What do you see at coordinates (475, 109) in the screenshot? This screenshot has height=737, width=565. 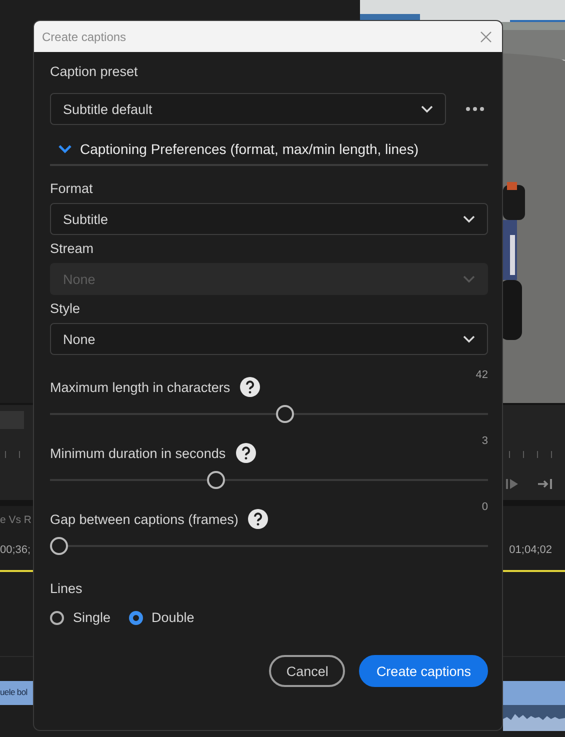 I see `more-icon` at bounding box center [475, 109].